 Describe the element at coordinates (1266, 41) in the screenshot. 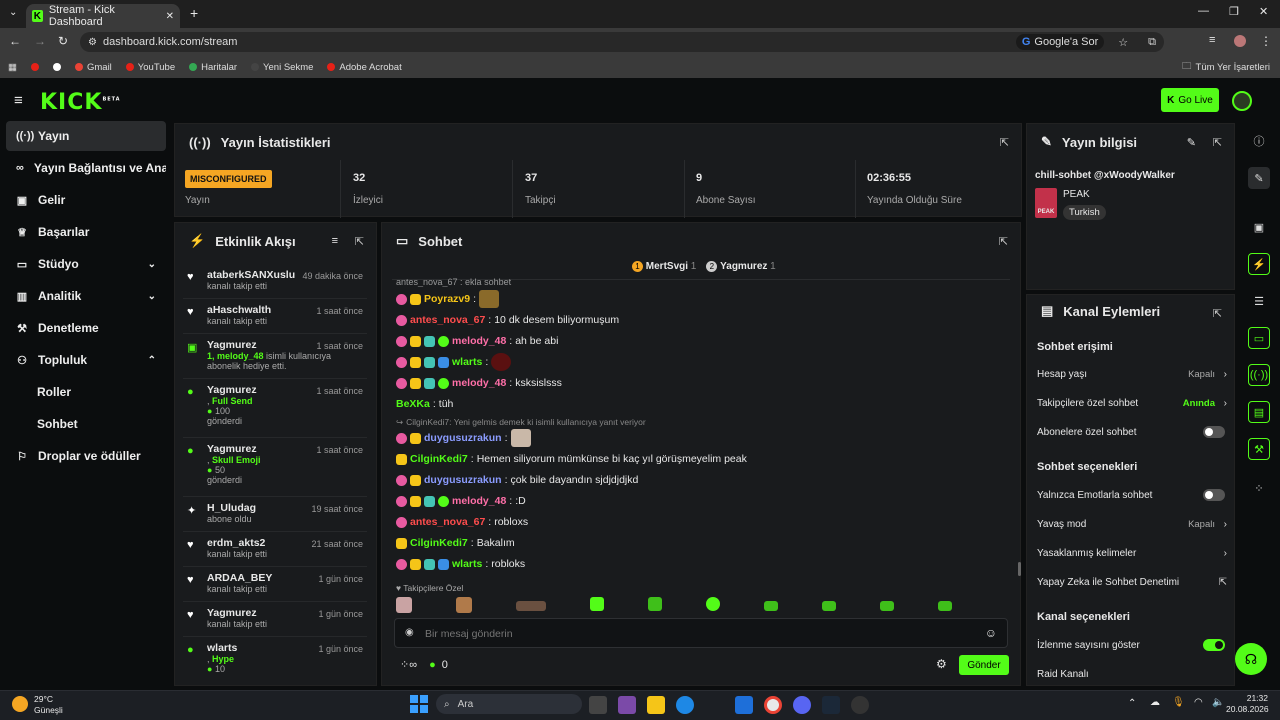

I see `browser-menu-icon: ⋮` at that location.